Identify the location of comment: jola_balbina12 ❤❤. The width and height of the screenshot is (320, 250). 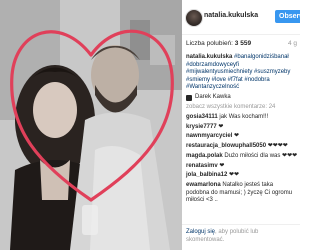
(242, 176).